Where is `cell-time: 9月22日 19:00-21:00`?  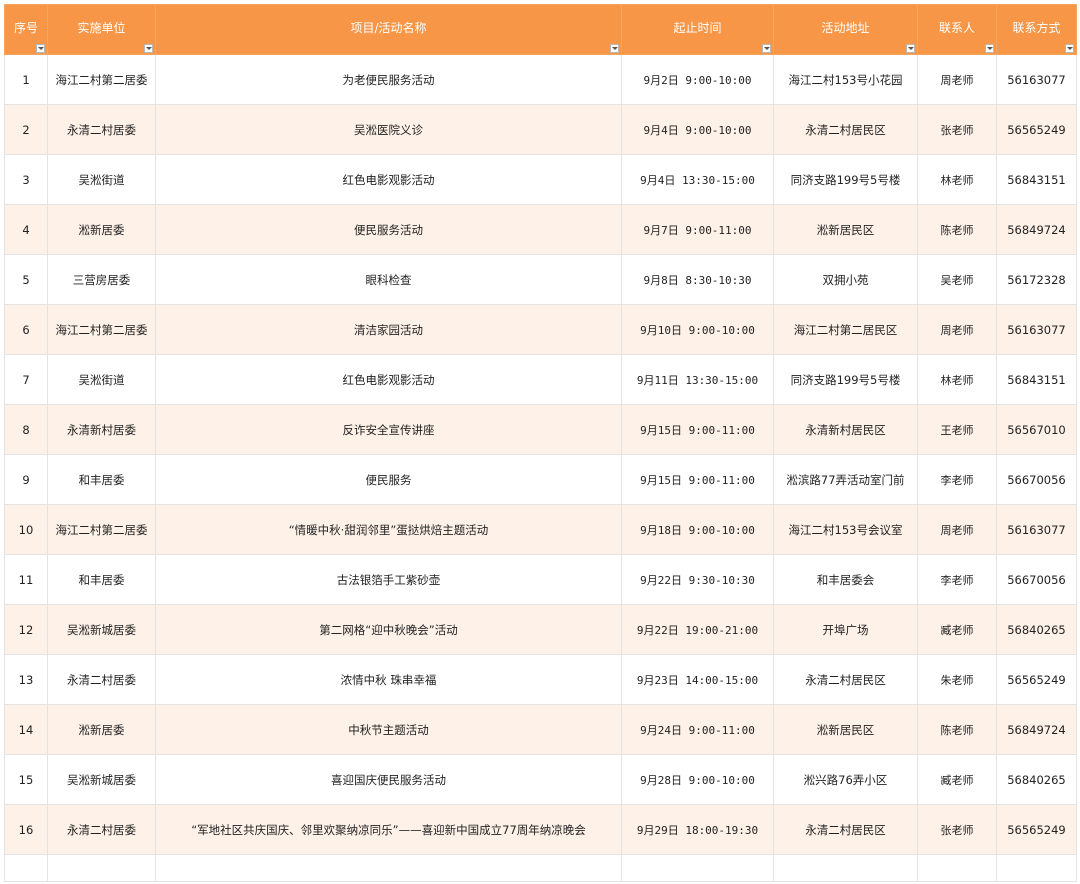
cell-time: 9月22日 19:00-21:00 is located at coordinates (697, 629).